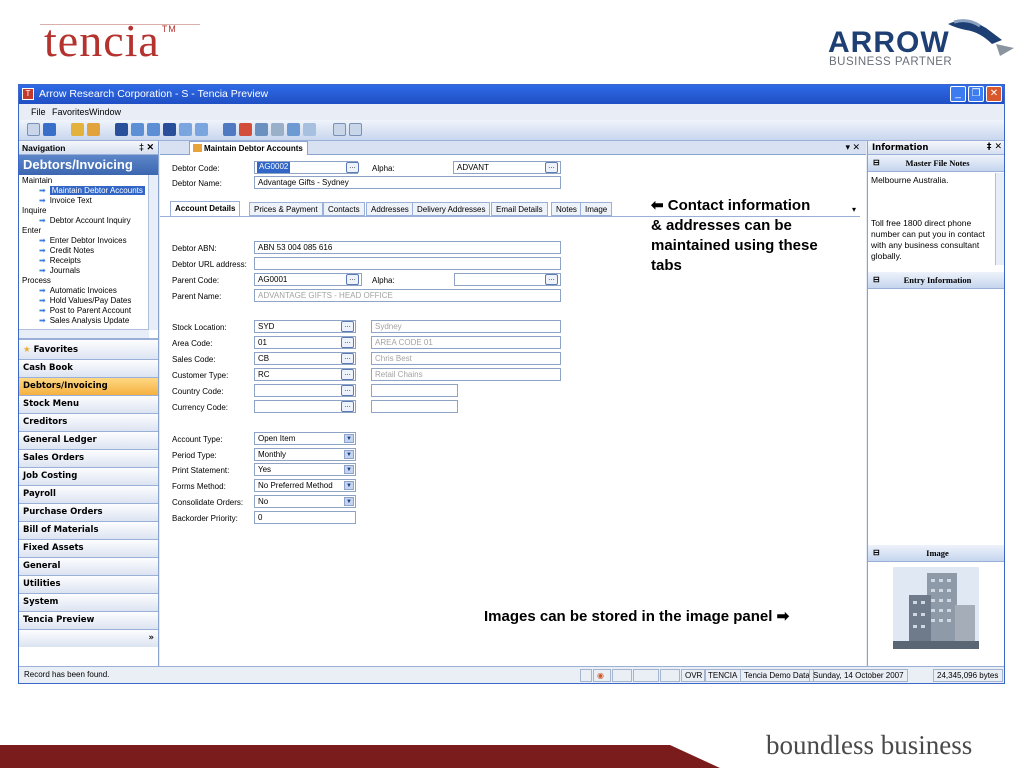  I want to click on master-file-notes-header: ⊟ Master File Notes, so click(936, 163).